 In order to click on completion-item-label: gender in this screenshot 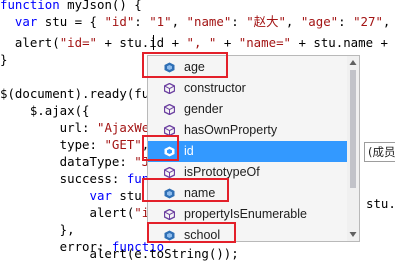, I will do `click(203, 109)`.